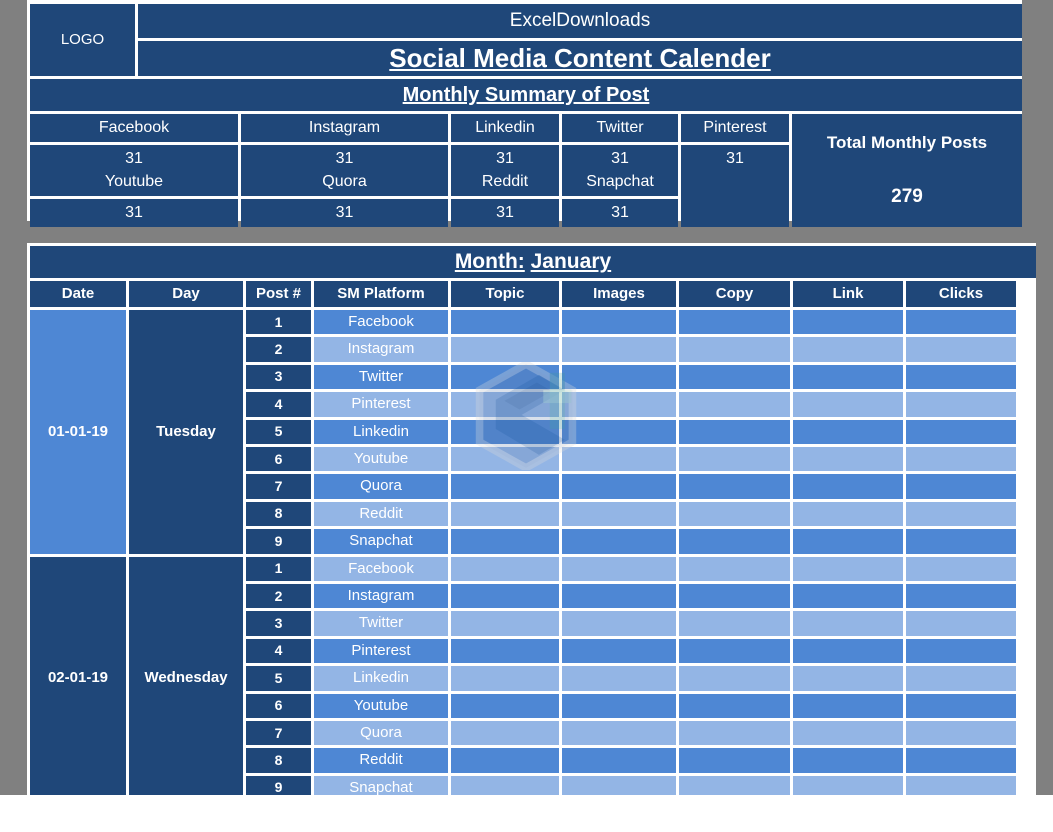 This screenshot has width=1053, height=832. I want to click on post-number-cell: 9, so click(278, 541).